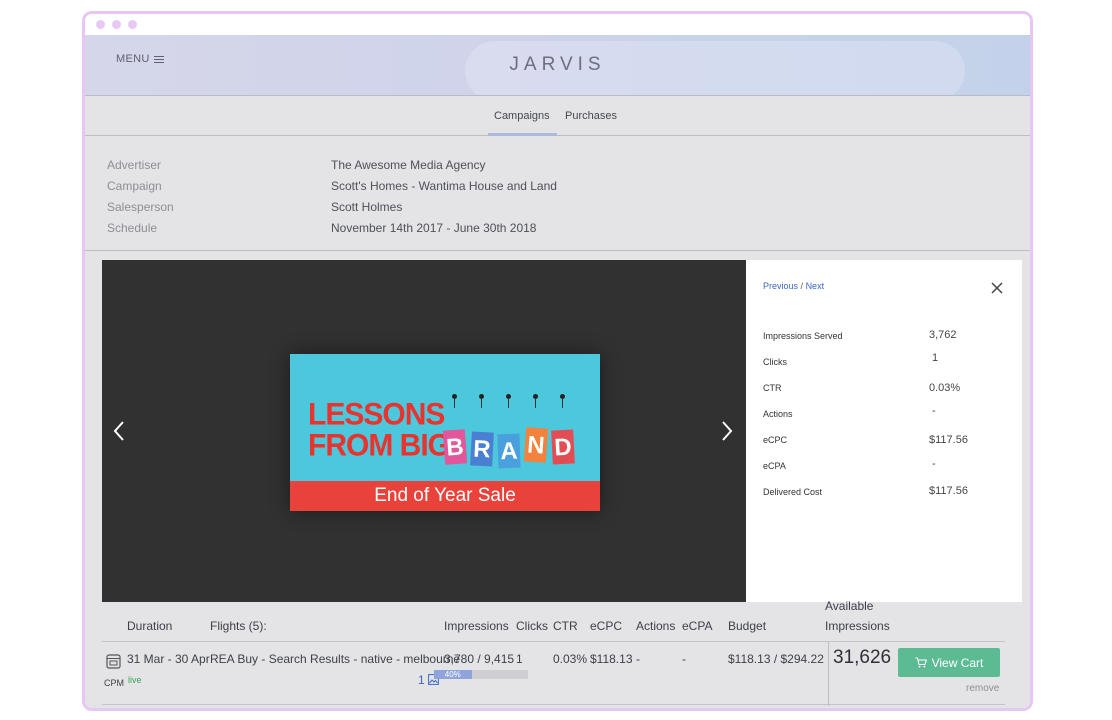 Image resolution: width=1112 pixels, height=720 pixels. Describe the element at coordinates (957, 662) in the screenshot. I see `view-cart-label: View Cart` at that location.